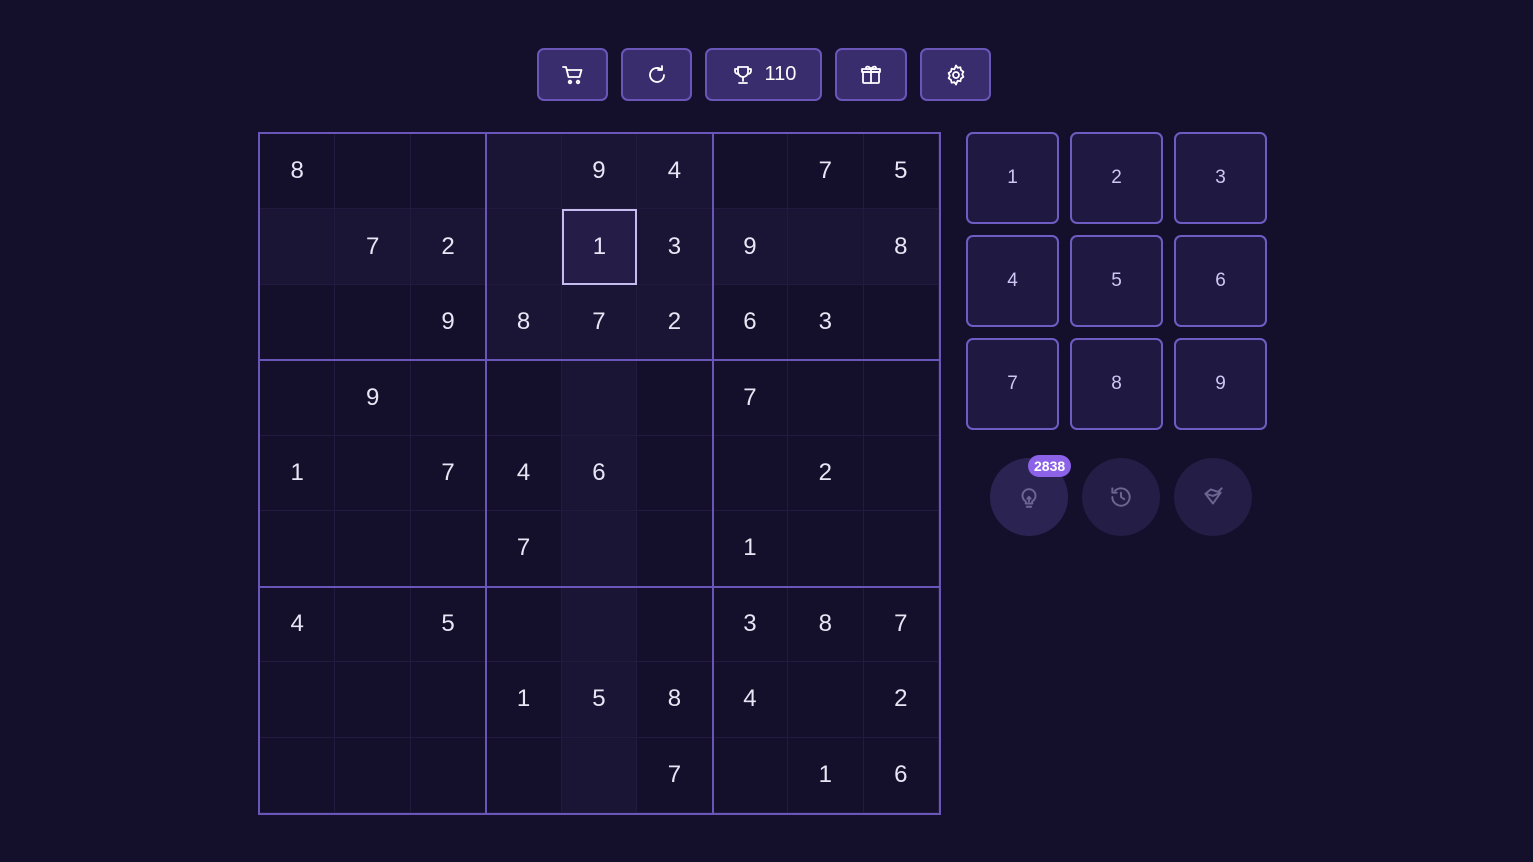 This screenshot has width=1533, height=862. What do you see at coordinates (373, 775) in the screenshot?
I see `sudoku-cell-r9-c2` at bounding box center [373, 775].